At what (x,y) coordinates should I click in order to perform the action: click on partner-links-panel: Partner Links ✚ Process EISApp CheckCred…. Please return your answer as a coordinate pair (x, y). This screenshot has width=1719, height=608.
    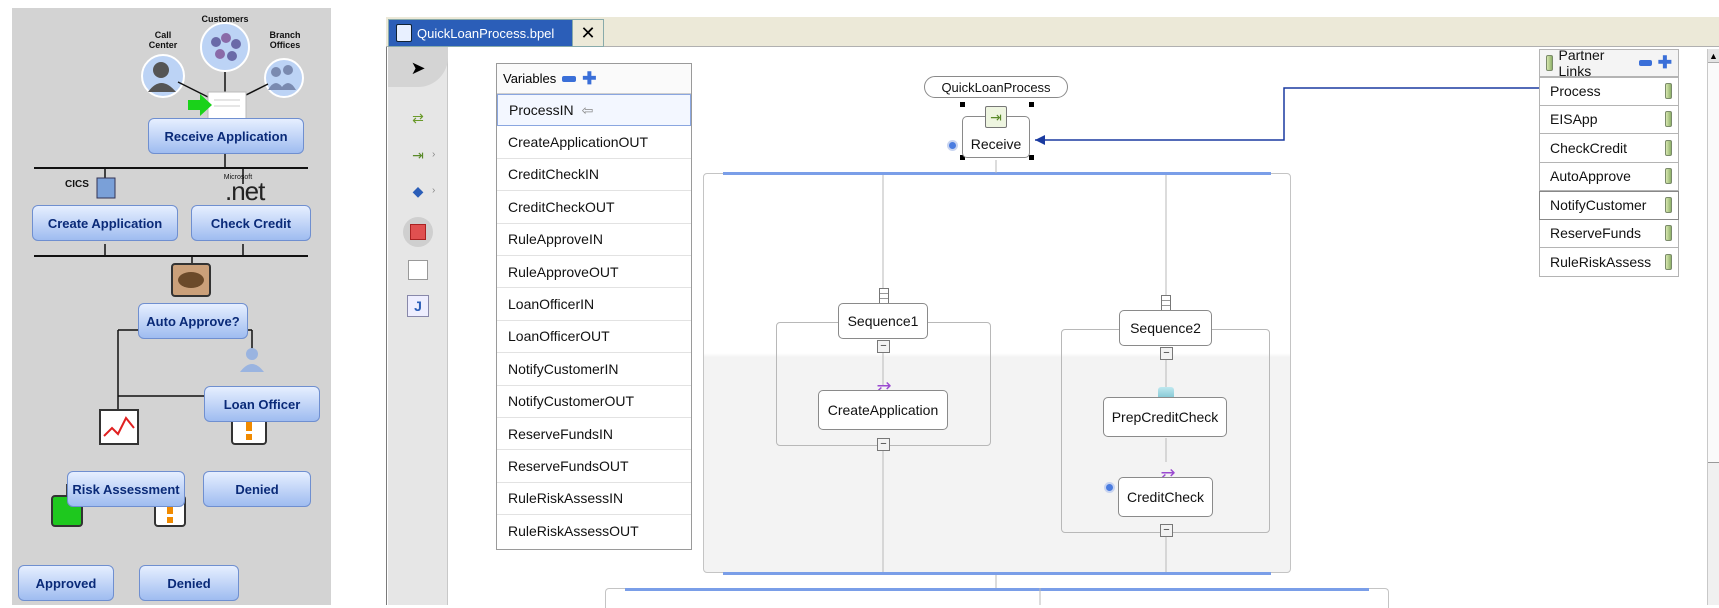
    Looking at the image, I should click on (1609, 163).